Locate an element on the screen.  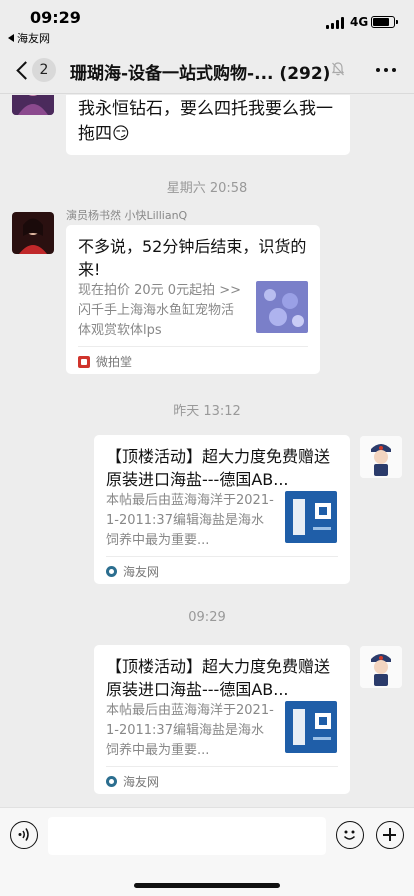
timestamp: 昨天 13:12 is located at coordinates (207, 411).